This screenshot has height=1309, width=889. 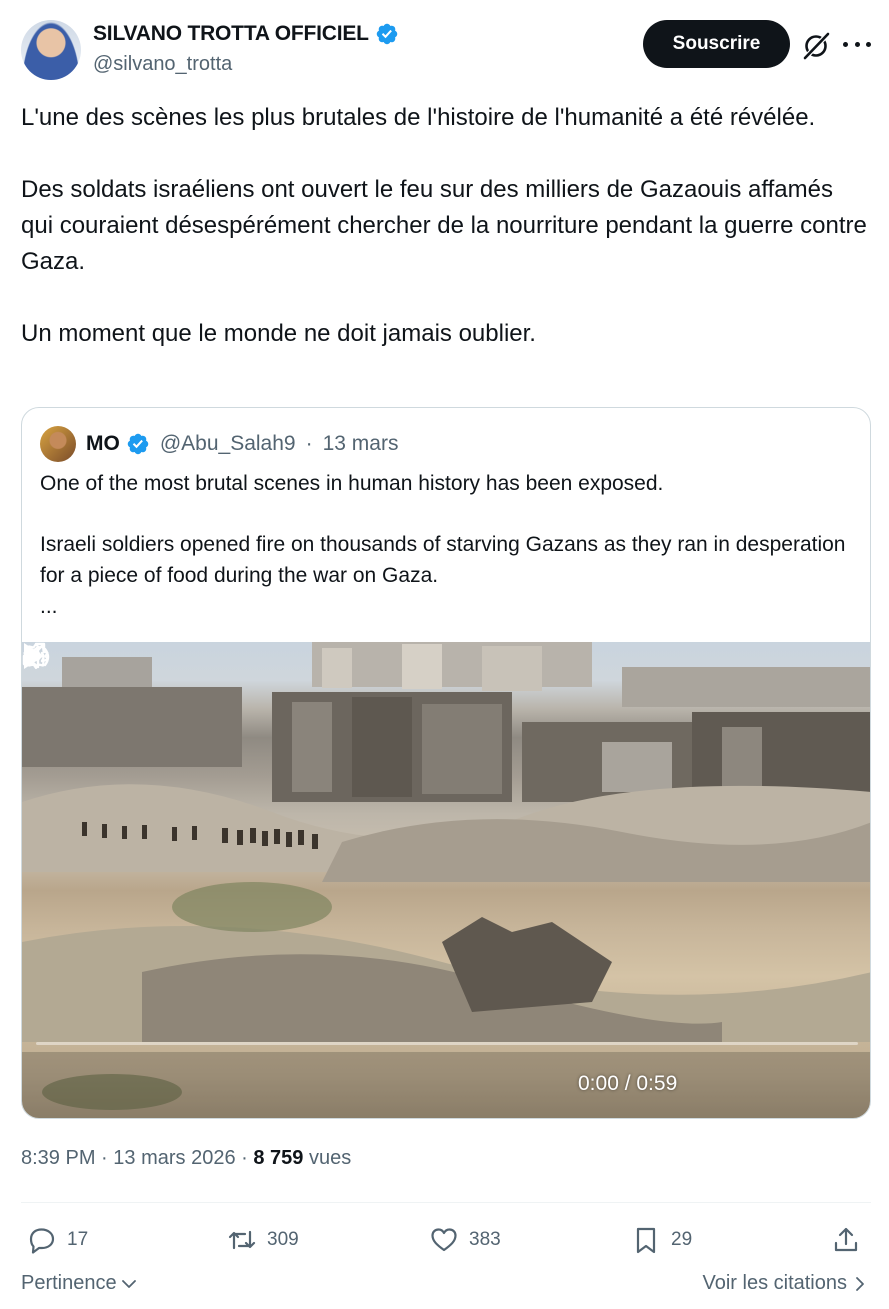 I want to click on author-avatar, so click(x=51, y=50).